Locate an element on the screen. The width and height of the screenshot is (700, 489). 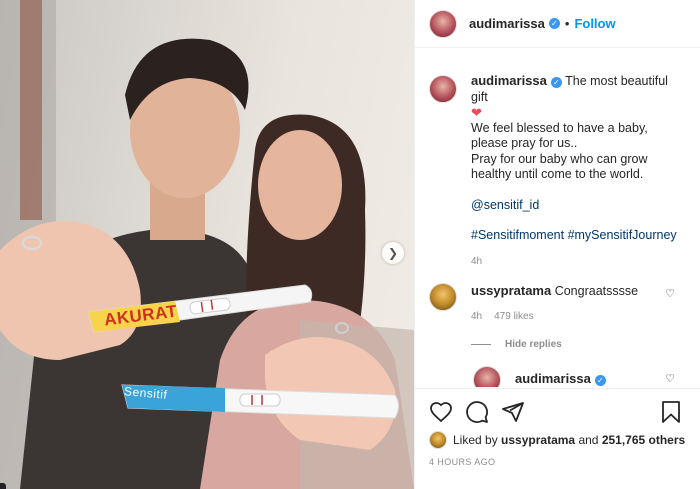
caption-meta: 4h is located at coordinates (578, 262).